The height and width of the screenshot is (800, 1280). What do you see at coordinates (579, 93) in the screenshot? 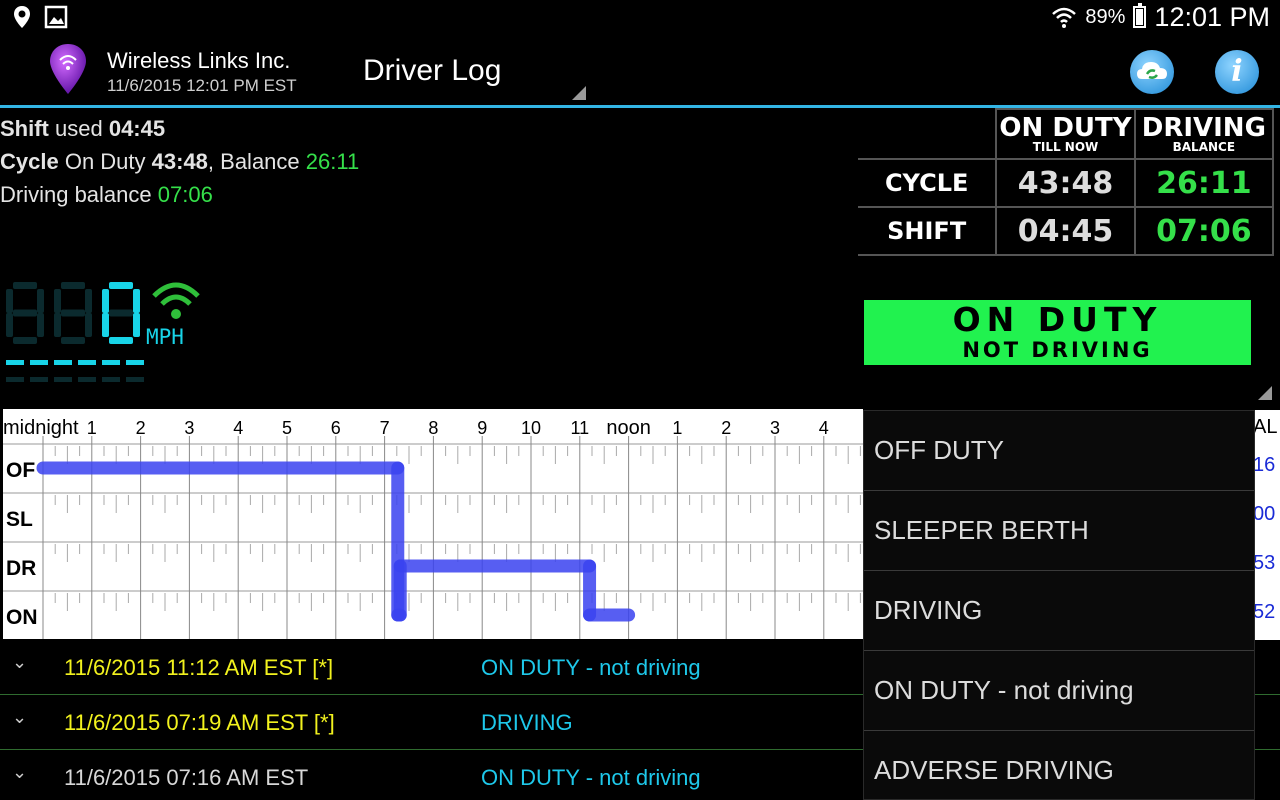
I see `spinner-arrow-icon` at bounding box center [579, 93].